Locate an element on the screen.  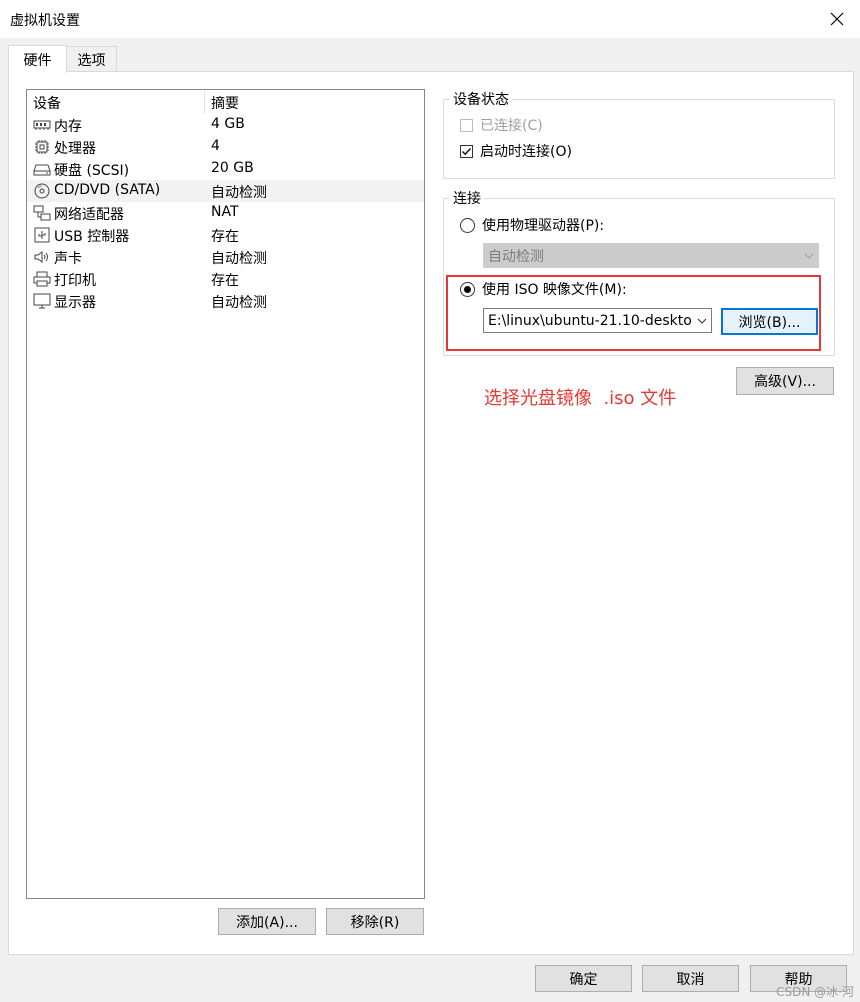
cancel-button-label: 取消 is located at coordinates (690, 979).